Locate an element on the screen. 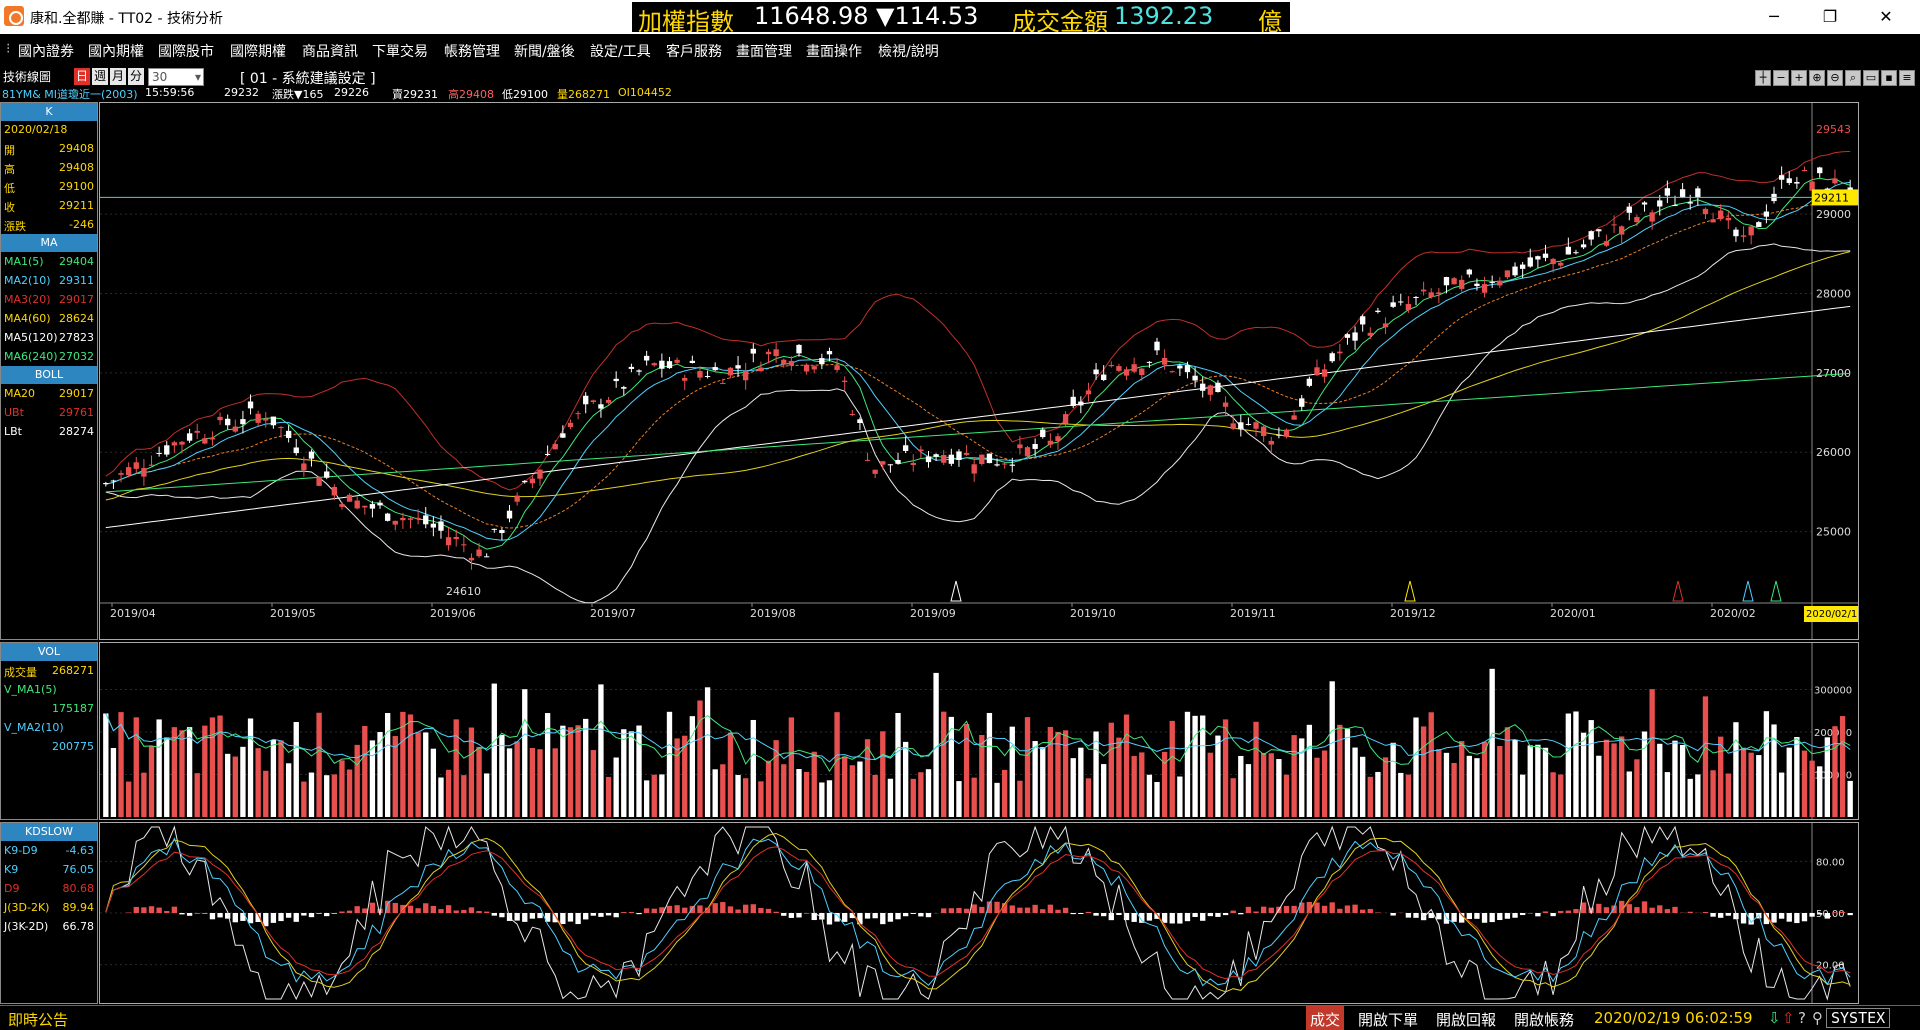  tb-search-icon: ⌕ is located at coordinates (1853, 78).